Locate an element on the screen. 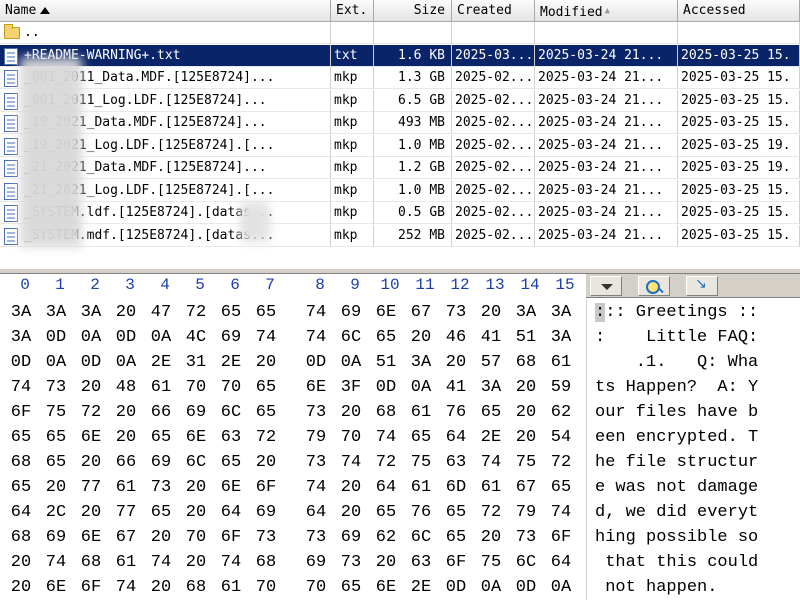 This screenshot has height=600, width=800. hex-text-row: een encrypted. T is located at coordinates (676, 437).